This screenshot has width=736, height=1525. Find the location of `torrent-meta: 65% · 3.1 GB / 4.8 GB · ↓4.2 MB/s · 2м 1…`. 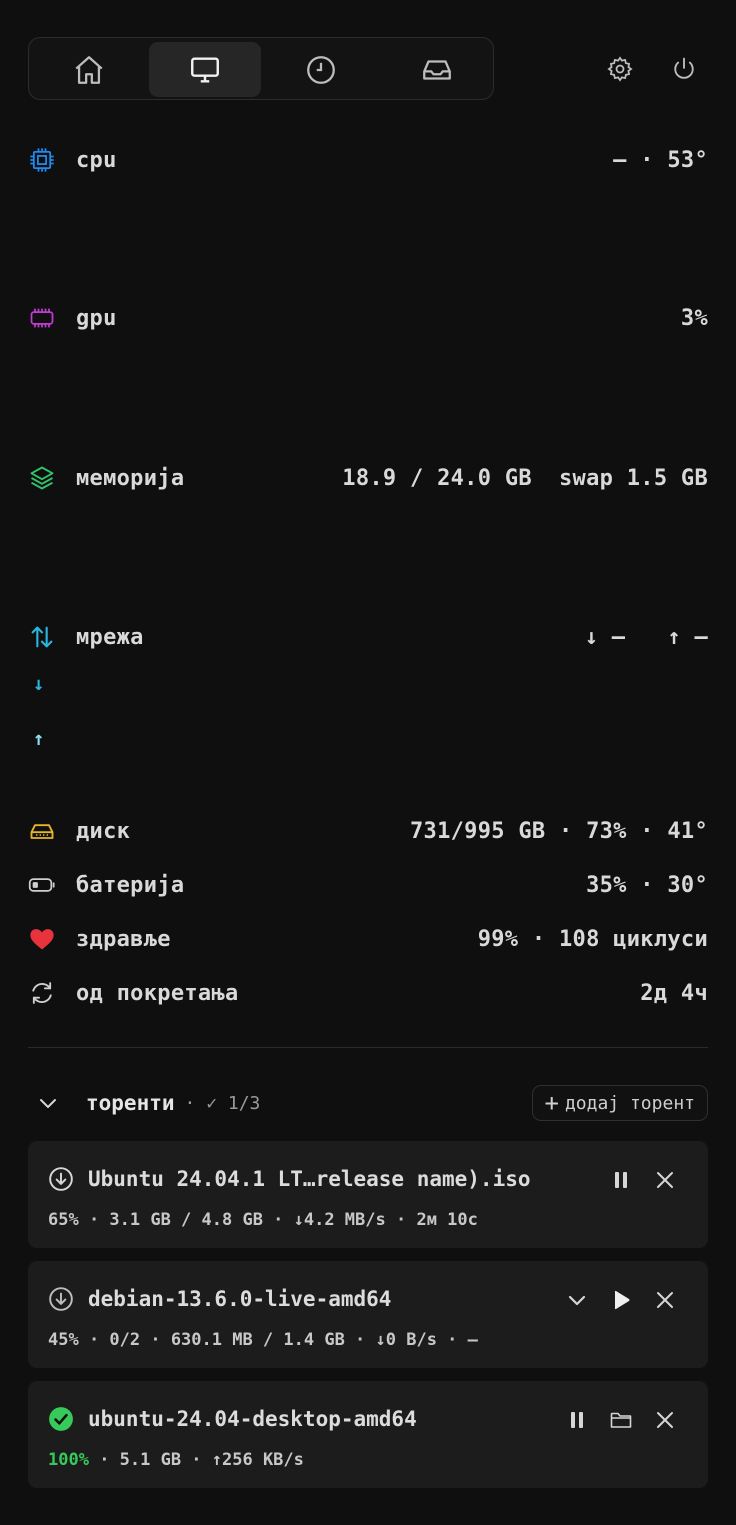

torrent-meta: 65% · 3.1 GB / 4.8 GB · ↓4.2 MB/s · 2м 1… is located at coordinates (263, 1220).